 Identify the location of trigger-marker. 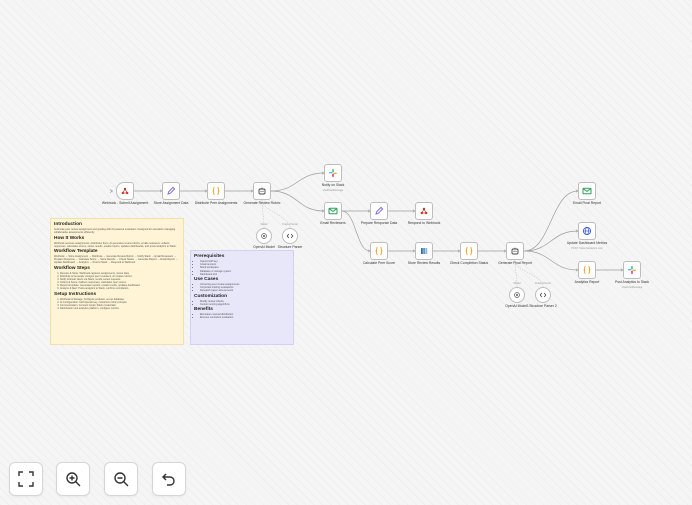
(111, 191).